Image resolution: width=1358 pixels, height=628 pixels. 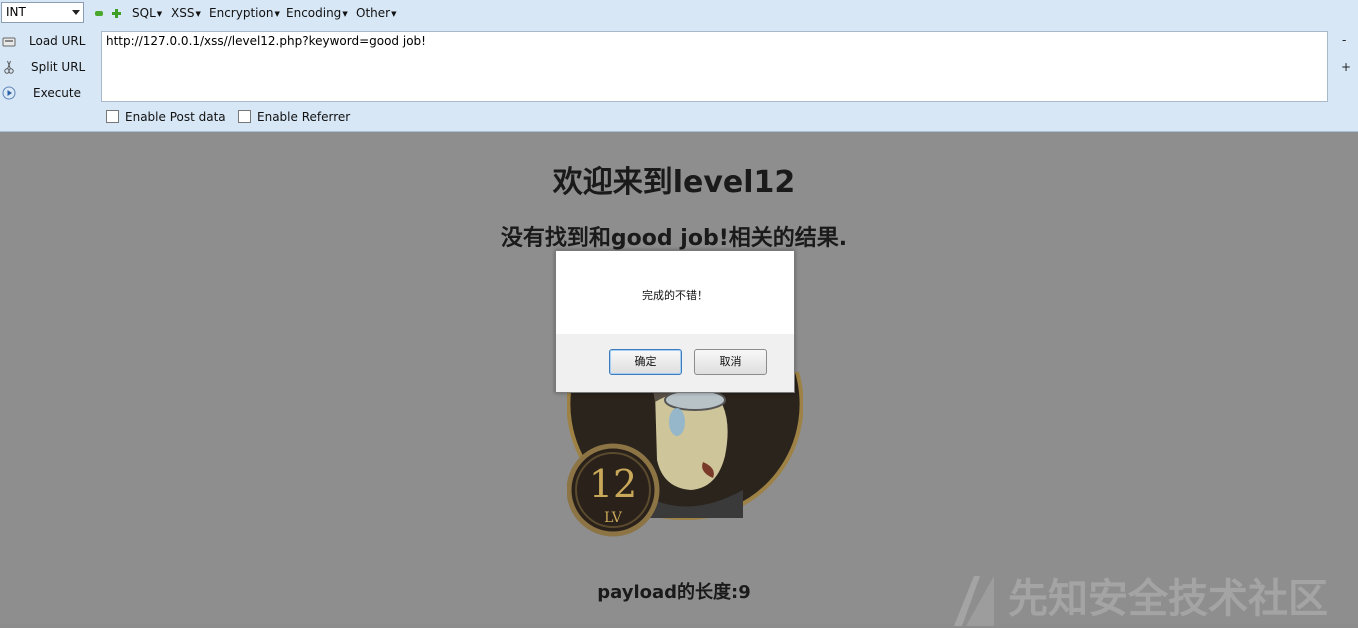 What do you see at coordinates (76, 12) in the screenshot?
I see `chevron-down-icon` at bounding box center [76, 12].